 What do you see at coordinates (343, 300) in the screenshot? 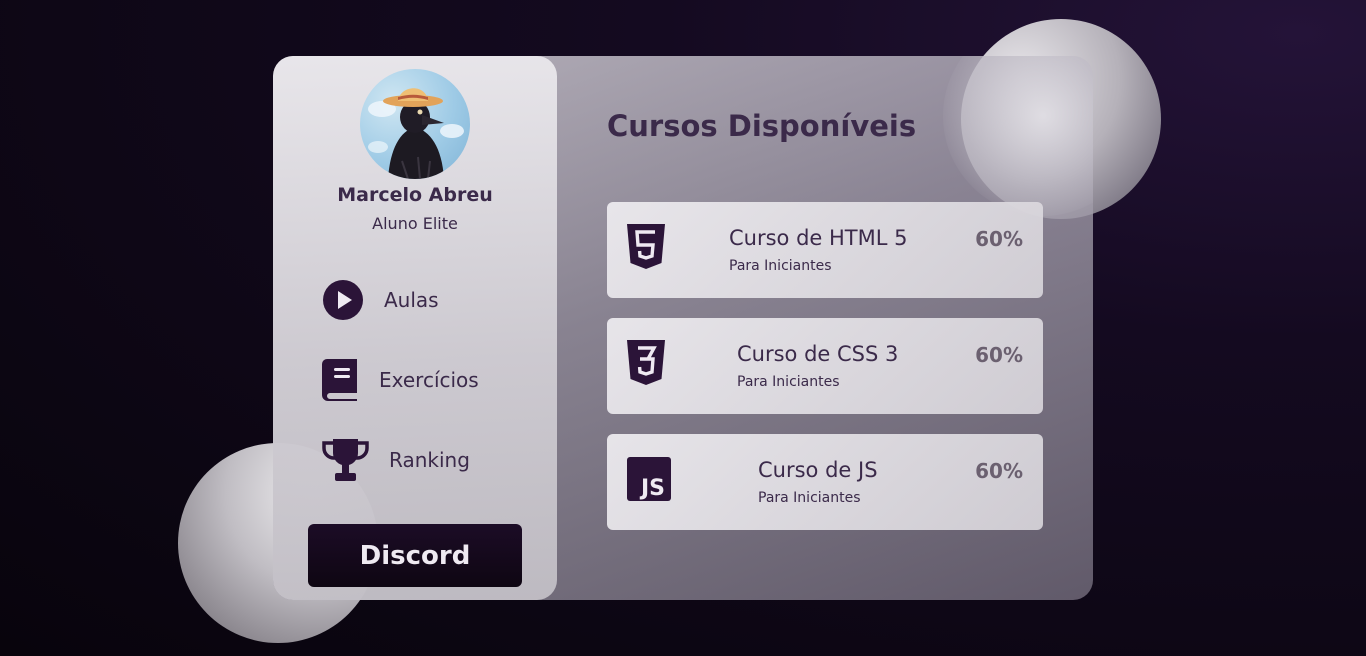
I see `play-circle-icon` at bounding box center [343, 300].